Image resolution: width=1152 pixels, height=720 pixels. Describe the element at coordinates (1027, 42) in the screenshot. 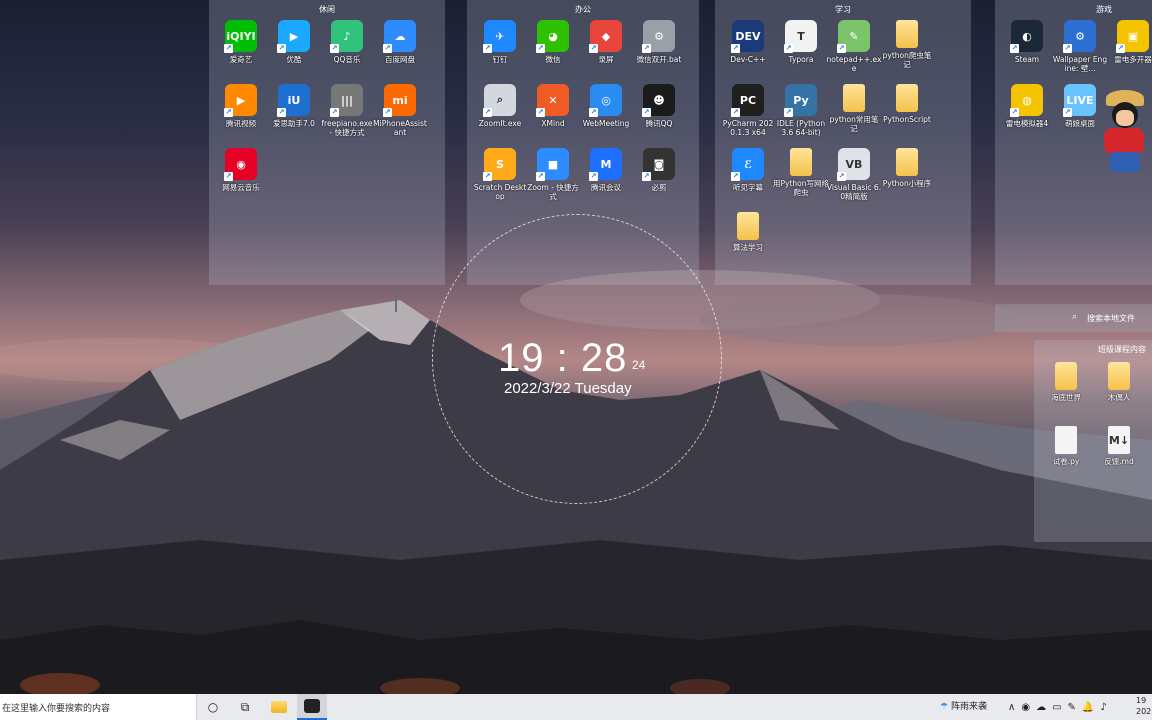

I see `desktop-icon: ◐ ↗ Steam` at that location.